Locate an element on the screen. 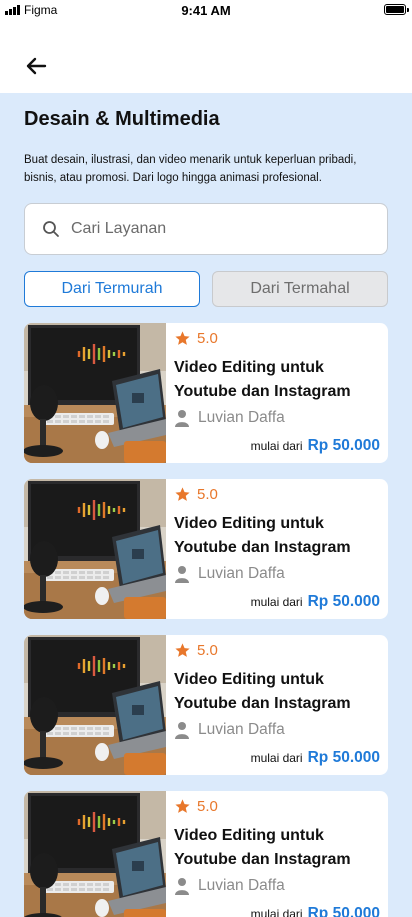 The height and width of the screenshot is (917, 412). arrow-left-icon is located at coordinates (36, 66).